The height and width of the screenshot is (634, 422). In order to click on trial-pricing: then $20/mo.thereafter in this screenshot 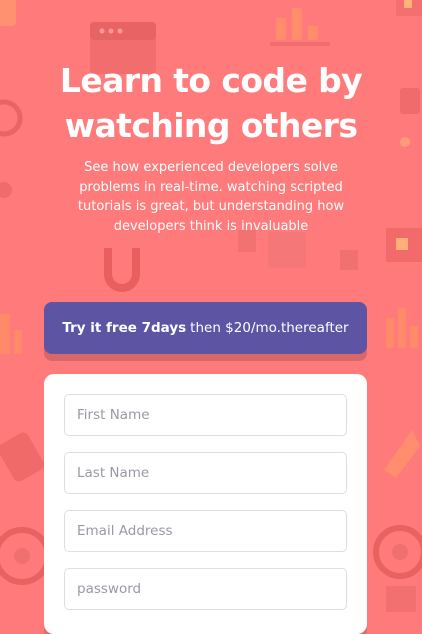, I will do `click(269, 328)`.